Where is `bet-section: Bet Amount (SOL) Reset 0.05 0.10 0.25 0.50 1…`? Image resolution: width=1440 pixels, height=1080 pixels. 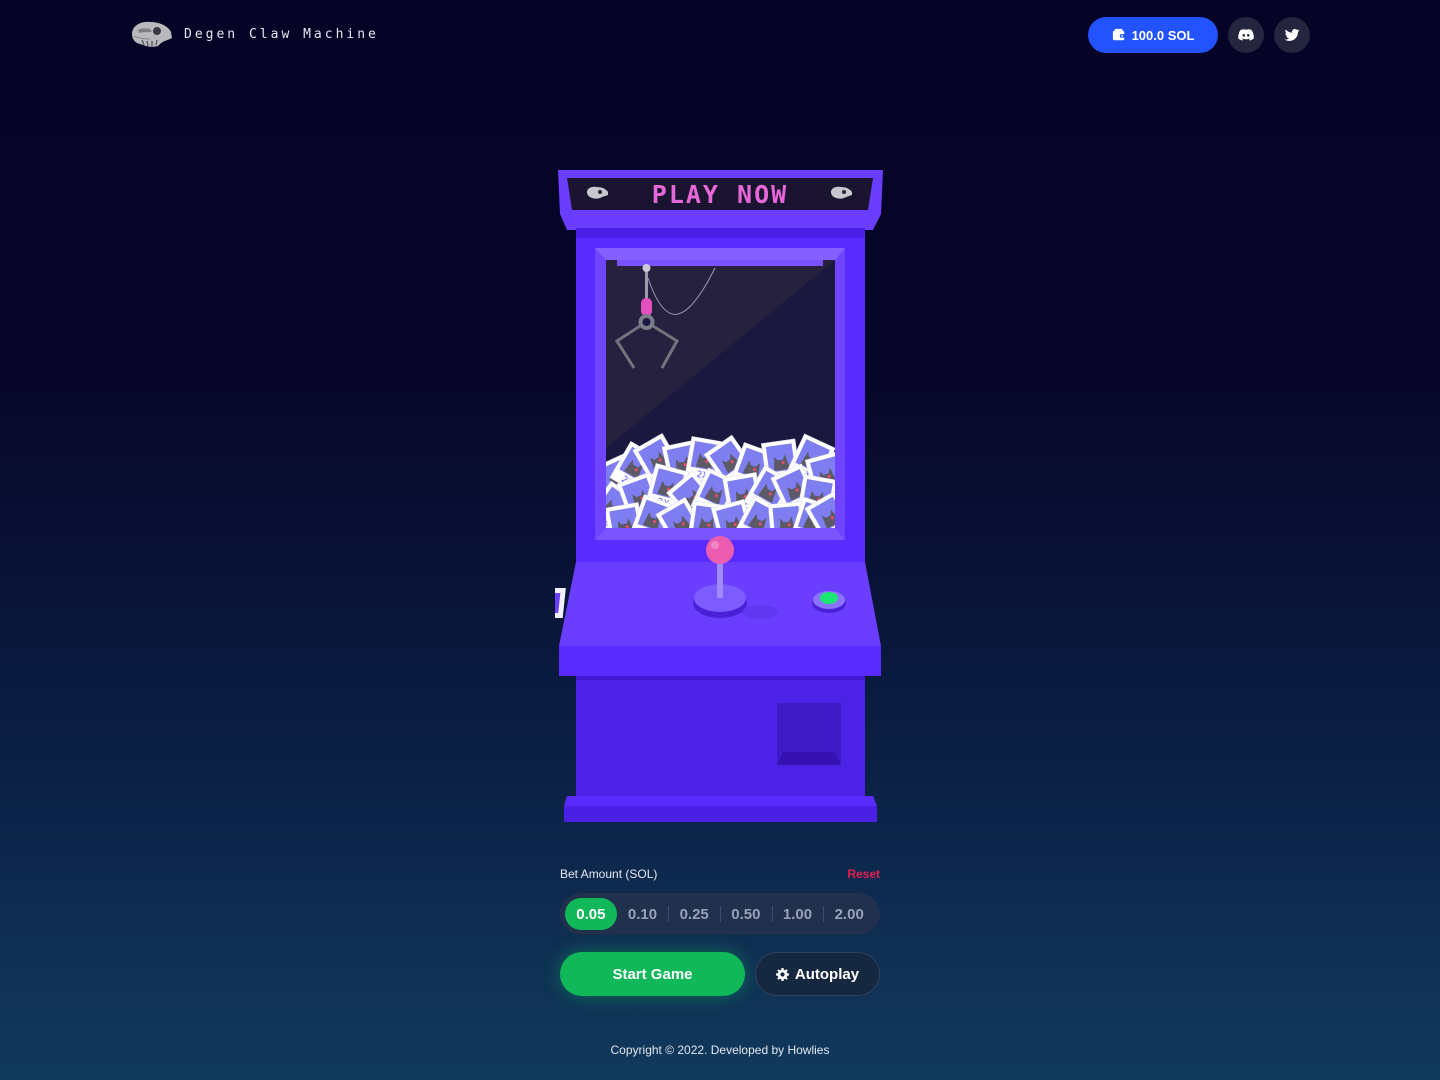
bet-section: Bet Amount (SOL) Reset 0.05 0.10 0.25 0.50 1… is located at coordinates (720, 900).